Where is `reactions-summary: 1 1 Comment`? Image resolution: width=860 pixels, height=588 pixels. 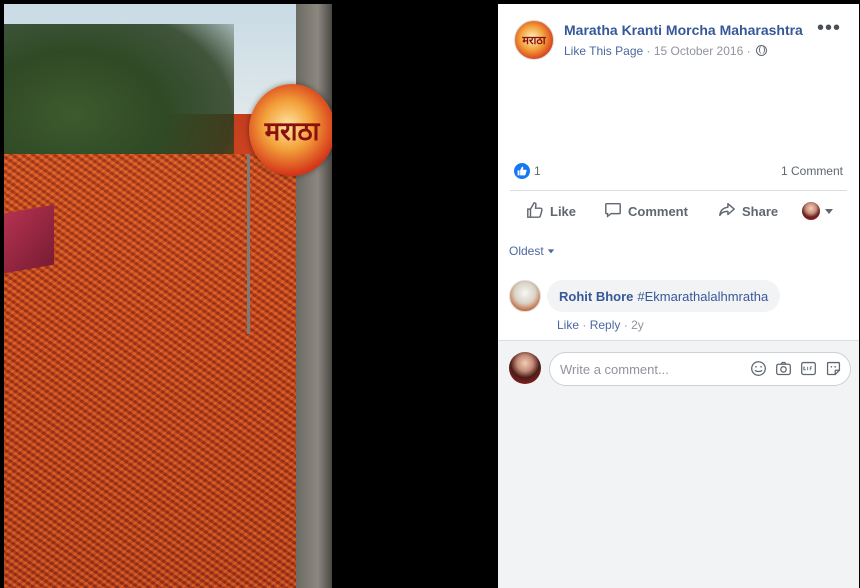 reactions-summary: 1 1 Comment is located at coordinates (678, 172).